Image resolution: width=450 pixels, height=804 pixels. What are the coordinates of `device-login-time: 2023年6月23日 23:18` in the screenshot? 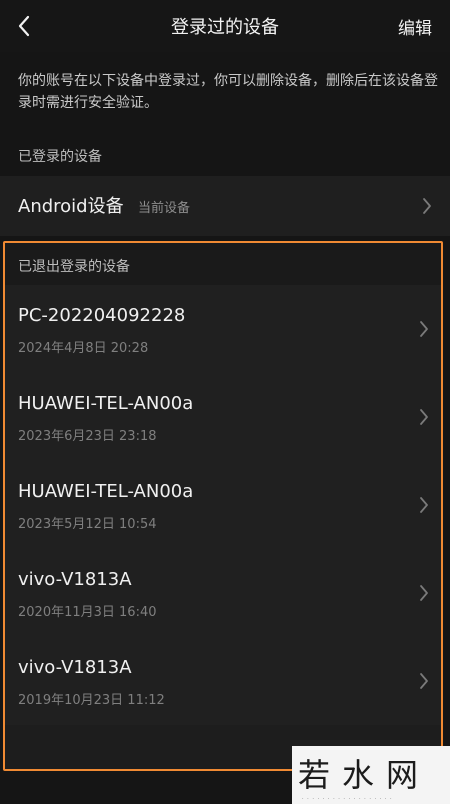 It's located at (87, 436).